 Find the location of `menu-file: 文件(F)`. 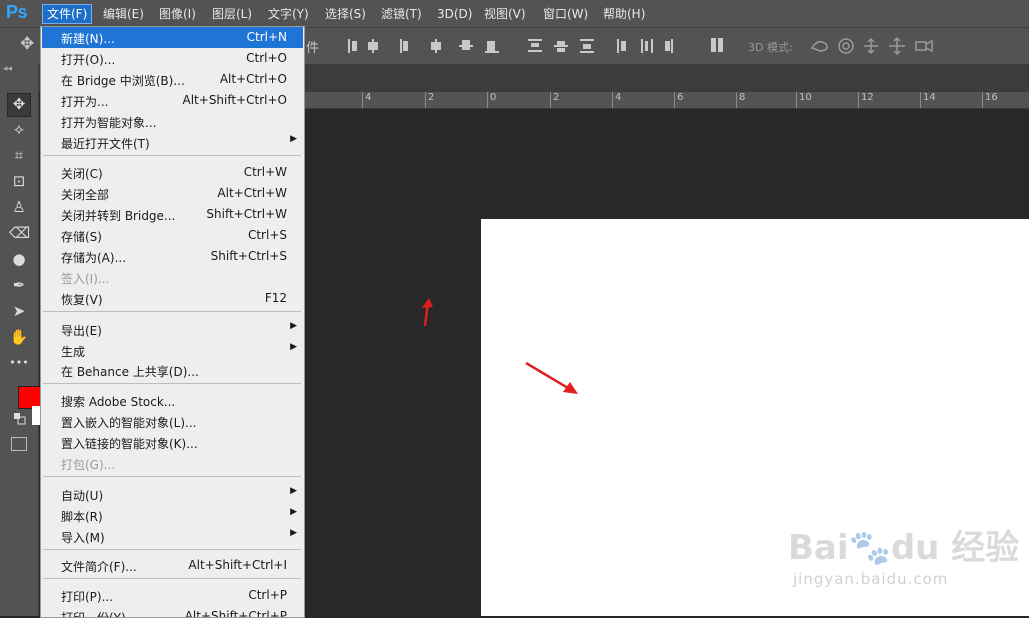

menu-file: 文件(F) is located at coordinates (67, 14).